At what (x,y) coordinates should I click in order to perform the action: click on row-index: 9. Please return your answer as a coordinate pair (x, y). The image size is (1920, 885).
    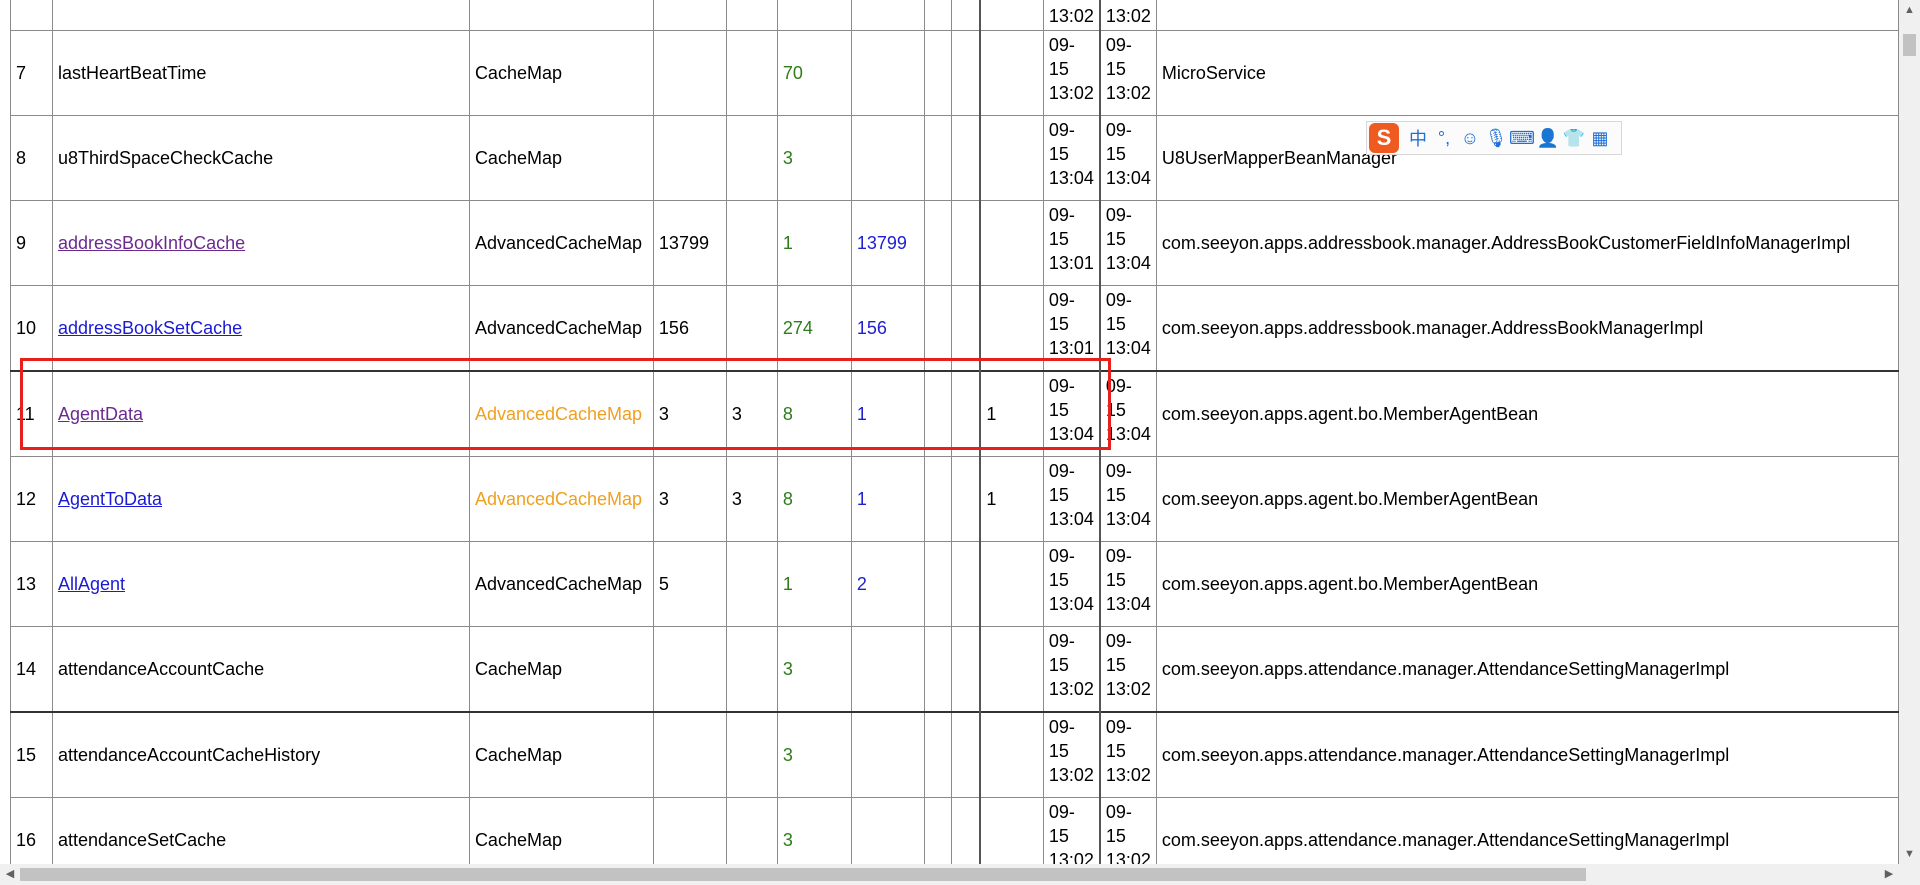
    Looking at the image, I should click on (31, 243).